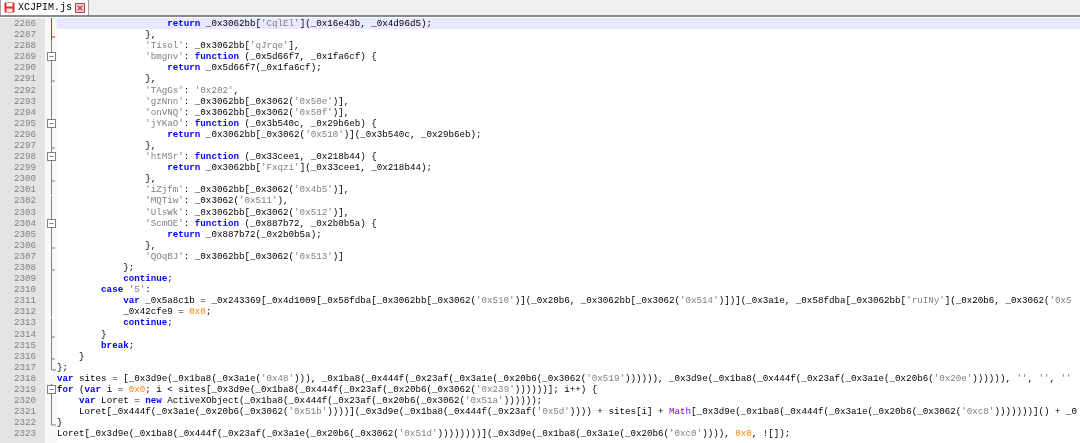 The height and width of the screenshot is (443, 1080). I want to click on code-line: for (var i = 0x0; i < sites[_0x3d9e(_0x1ba8(_0x444f(_0x23af(_0x20b6(_0x3062('0x239'))))))]; i++) {, so click(327, 390).